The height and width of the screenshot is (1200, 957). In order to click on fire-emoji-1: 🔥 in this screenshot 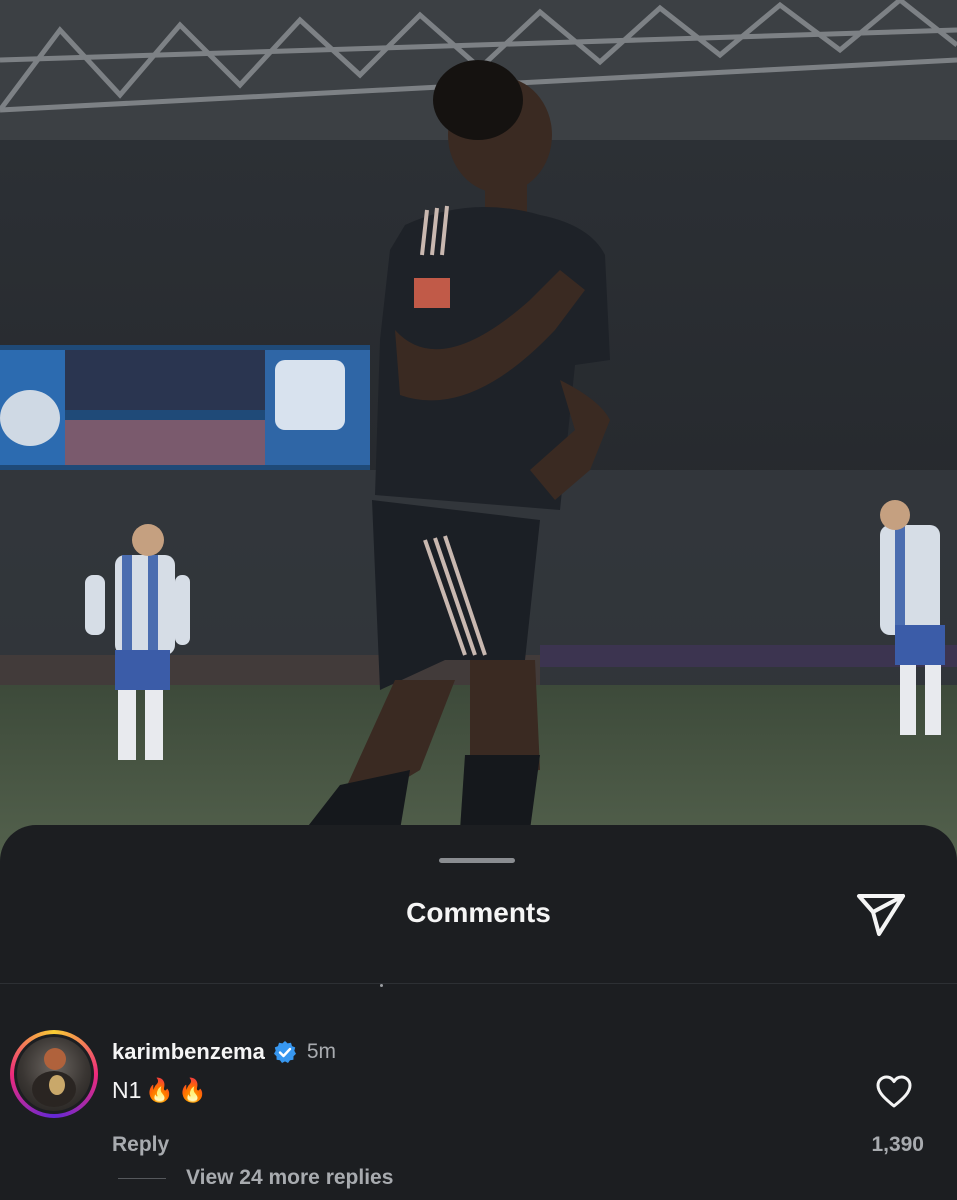, I will do `click(160, 1090)`.